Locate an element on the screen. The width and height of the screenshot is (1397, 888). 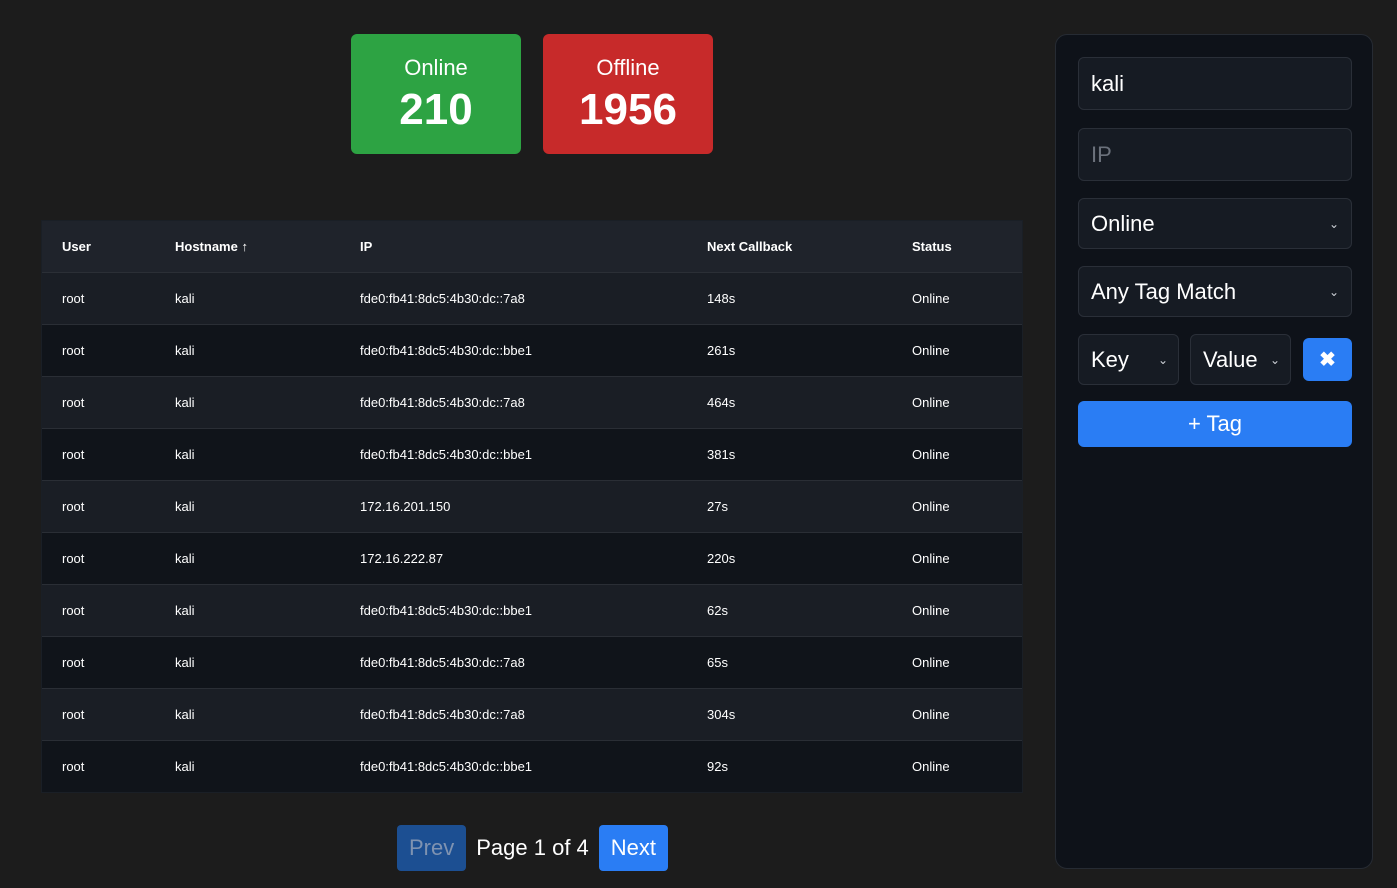
tag-value-select: Value ⌄ is located at coordinates (1240, 359).